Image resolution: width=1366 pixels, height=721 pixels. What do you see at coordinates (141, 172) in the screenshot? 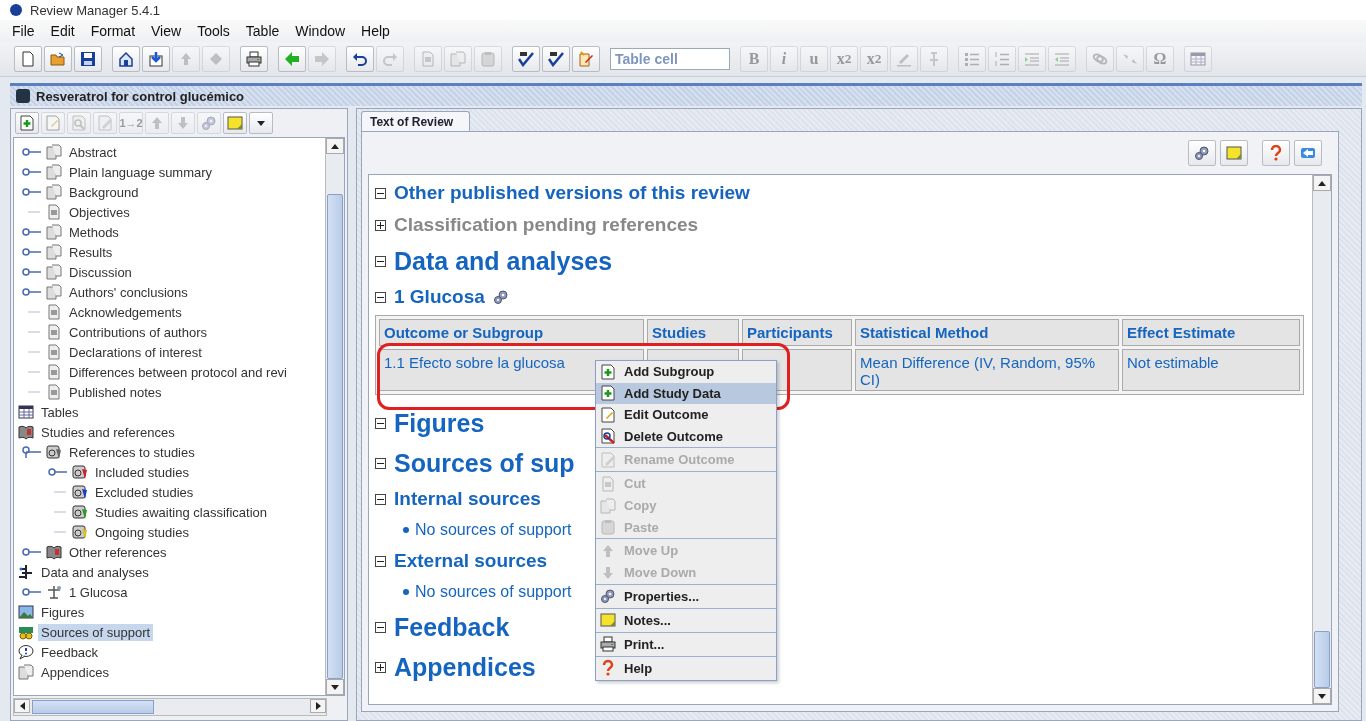
I see `tree-item: Plain language summary` at bounding box center [141, 172].